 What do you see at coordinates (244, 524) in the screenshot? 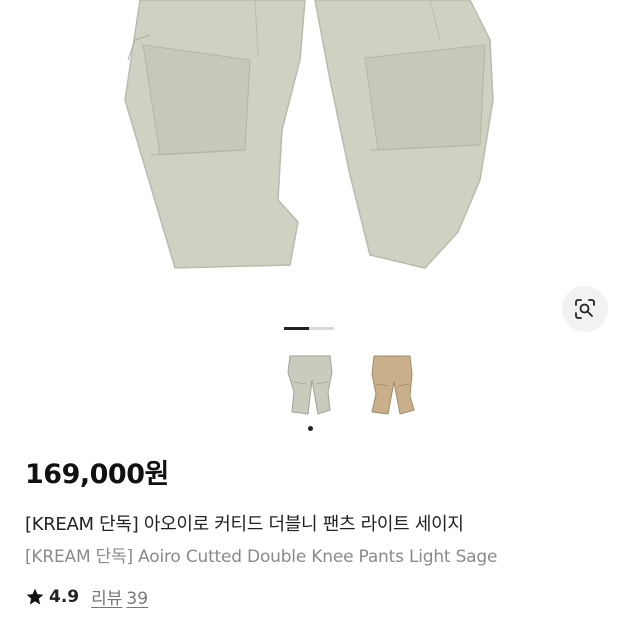
I see `product-title-korean: [KREAM 단독] 아오이로 커티드 더블니 팬츠 라이트 세이지` at bounding box center [244, 524].